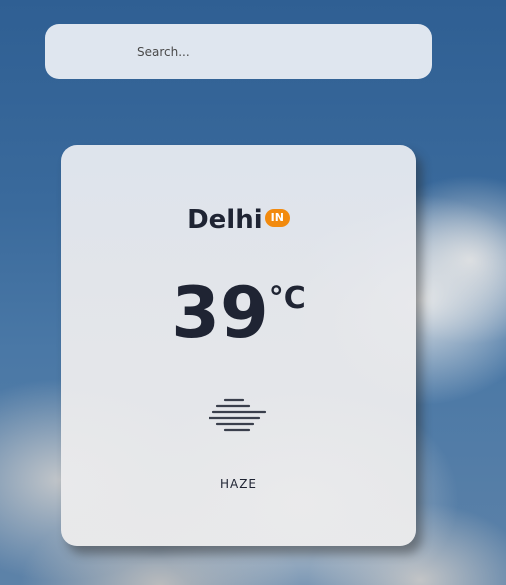  What do you see at coordinates (238, 484) in the screenshot?
I see `weather-condition: HAZE` at bounding box center [238, 484].